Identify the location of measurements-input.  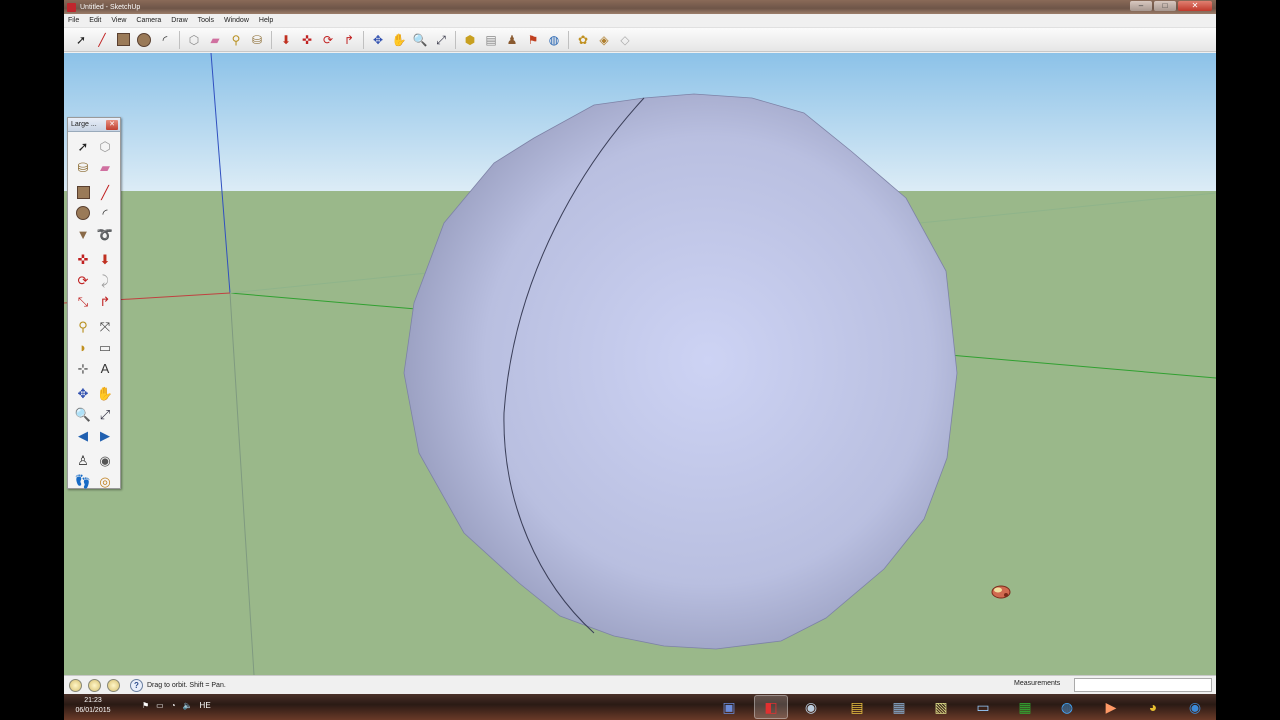
(1143, 685).